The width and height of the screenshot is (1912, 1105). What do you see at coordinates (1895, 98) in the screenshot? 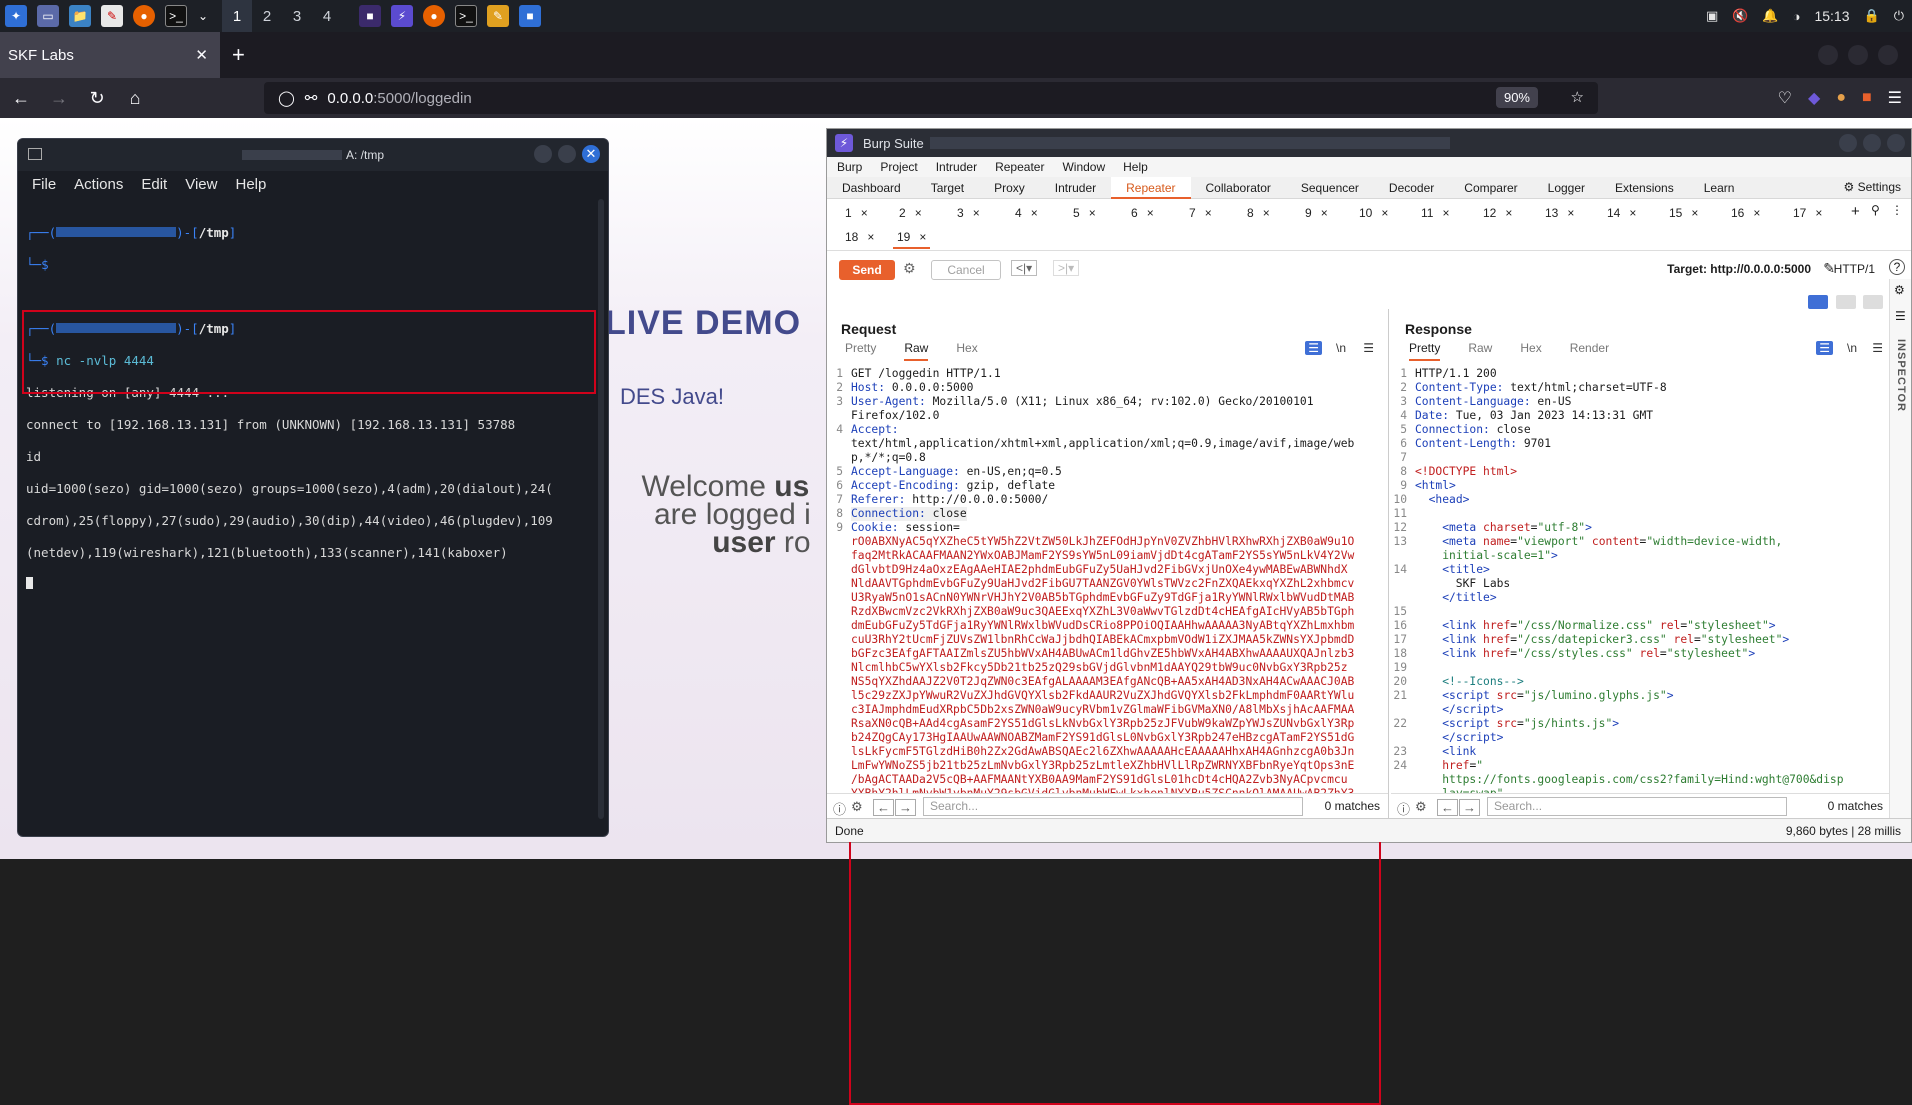
I see `app-menu-icon: ☰` at bounding box center [1895, 98].